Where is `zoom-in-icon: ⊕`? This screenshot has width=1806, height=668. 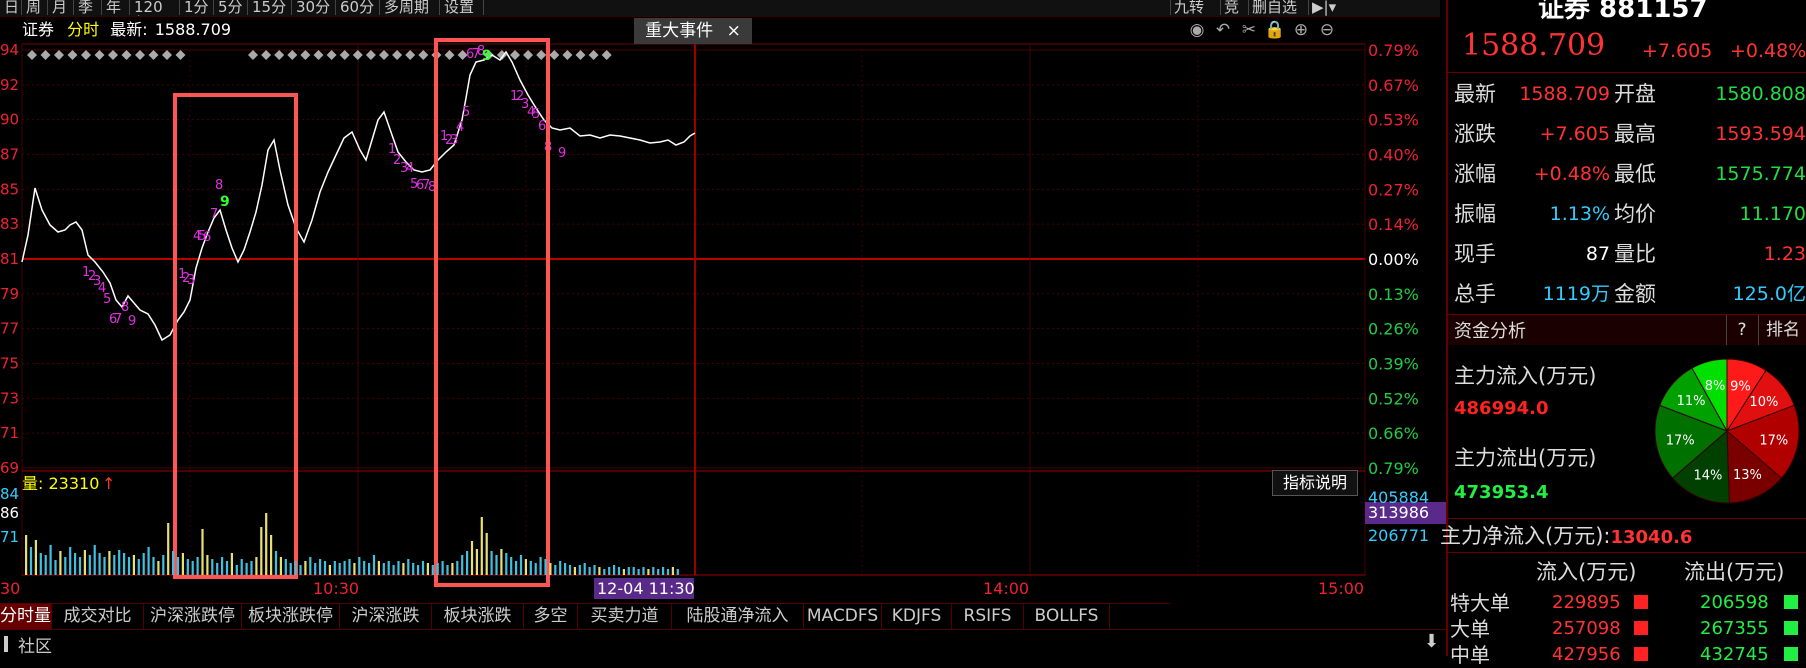 zoom-in-icon: ⊕ is located at coordinates (1301, 30).